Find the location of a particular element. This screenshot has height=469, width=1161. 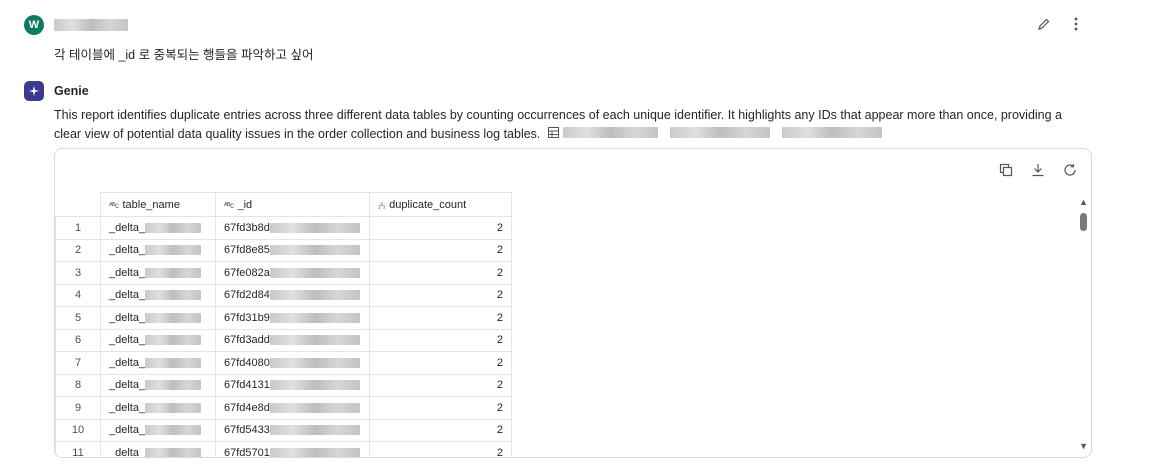

table-row: 7 _delta_ 67fd4080 2 is located at coordinates (283, 363).